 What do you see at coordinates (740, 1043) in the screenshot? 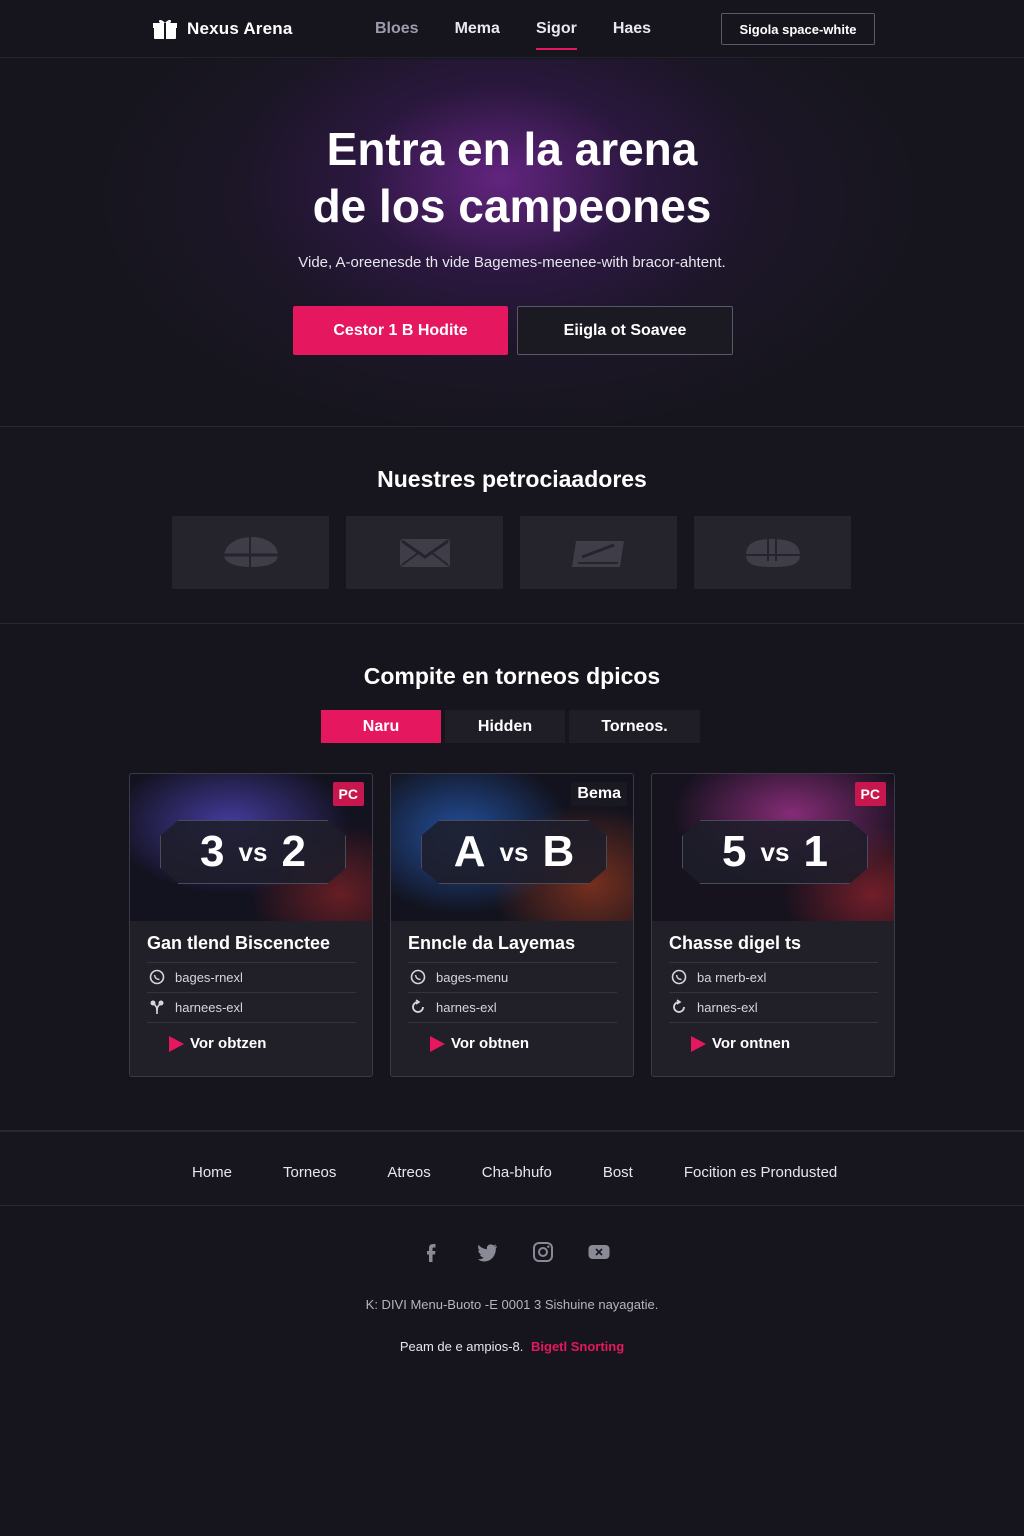
I see `card-link: Vor ontnen` at bounding box center [740, 1043].